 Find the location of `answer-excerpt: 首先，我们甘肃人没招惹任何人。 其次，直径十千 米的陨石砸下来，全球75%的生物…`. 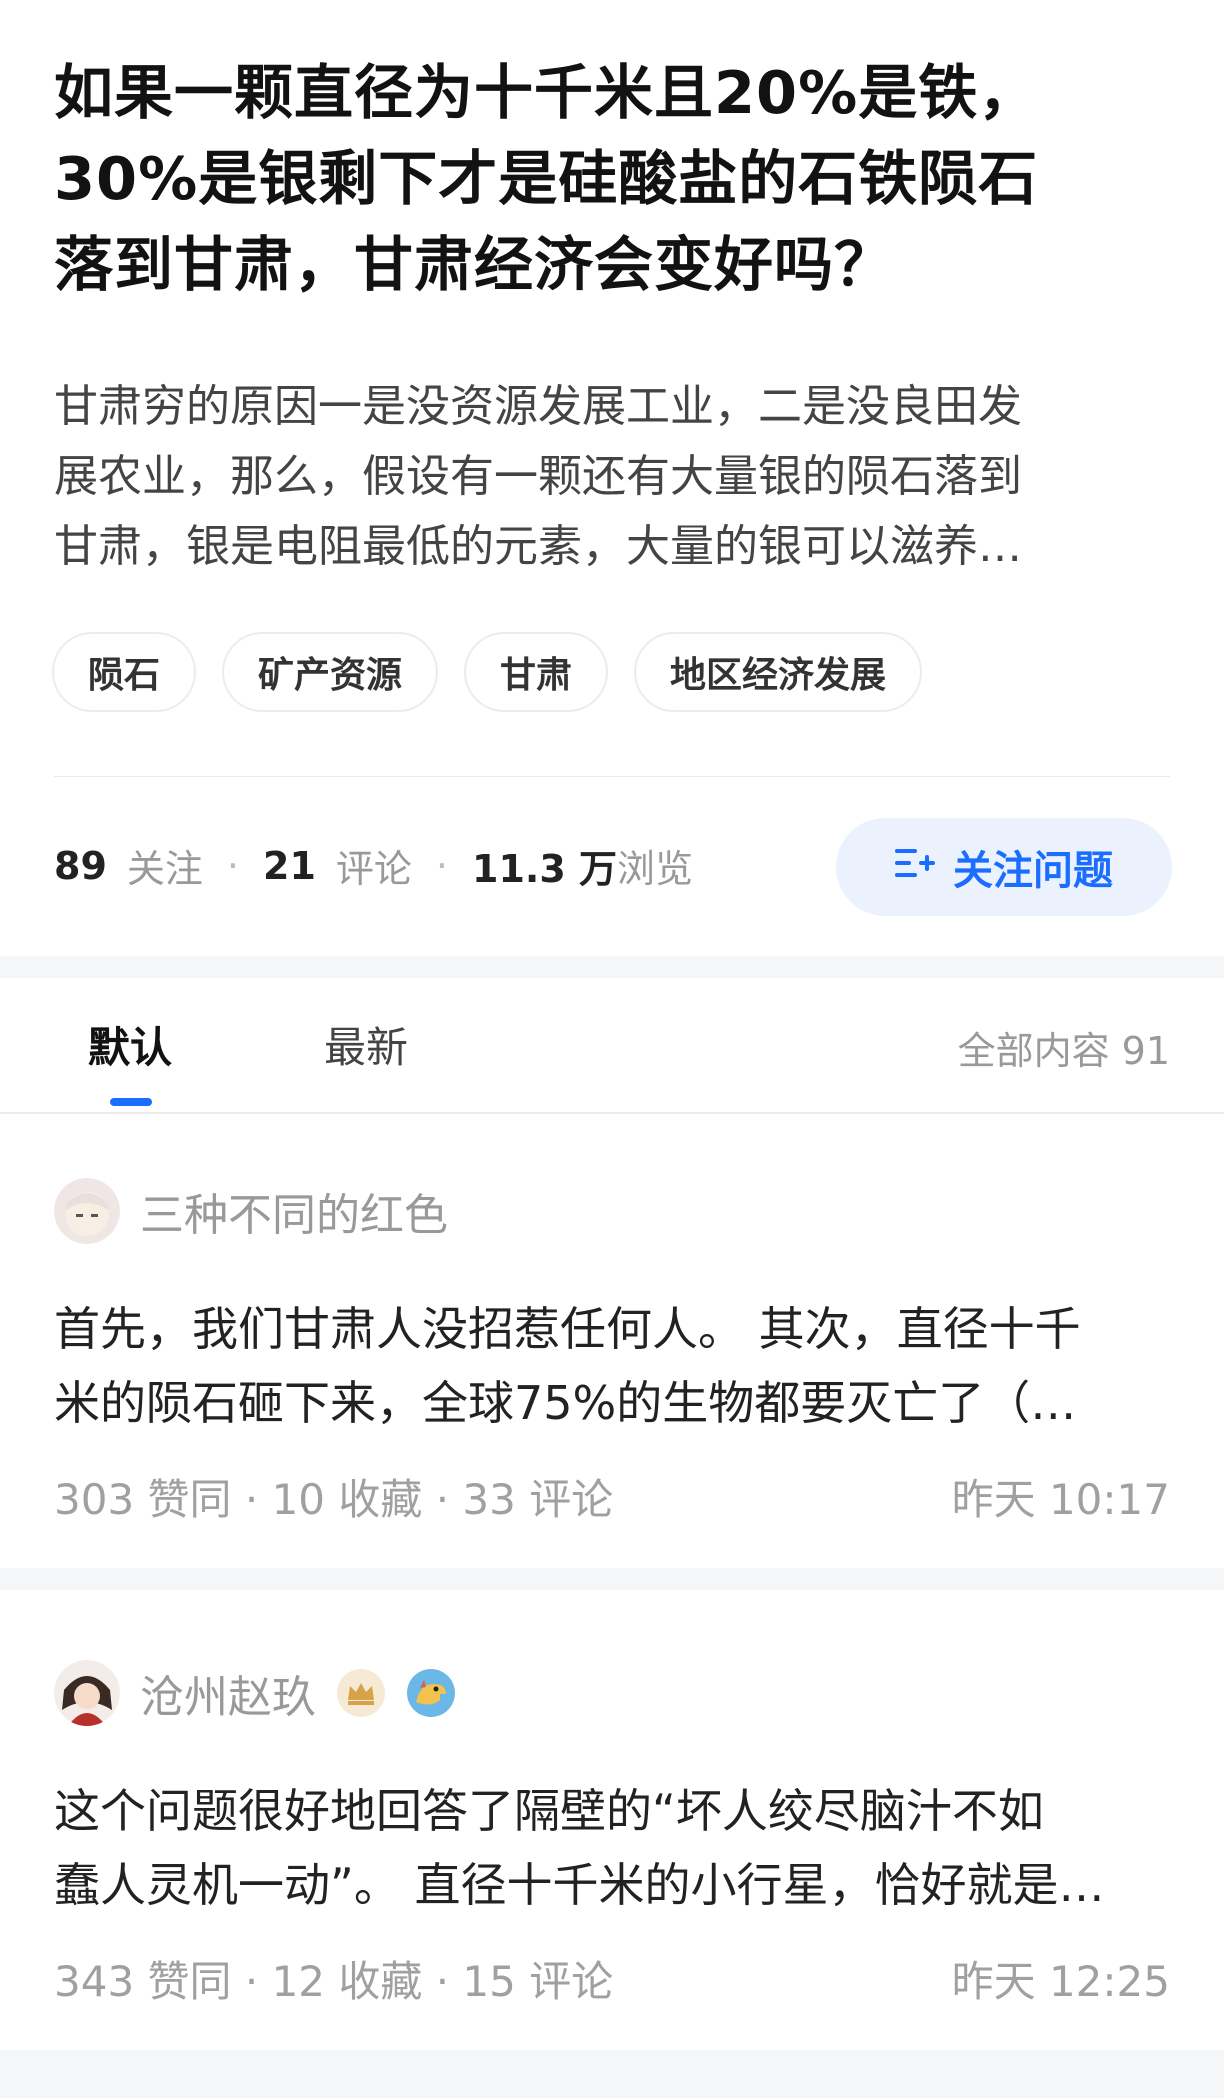

answer-excerpt: 首先，我们甘肃人没招惹任何人。 其次，直径十千 米的陨石砸下来，全球75%的生物… is located at coordinates (612, 1366).